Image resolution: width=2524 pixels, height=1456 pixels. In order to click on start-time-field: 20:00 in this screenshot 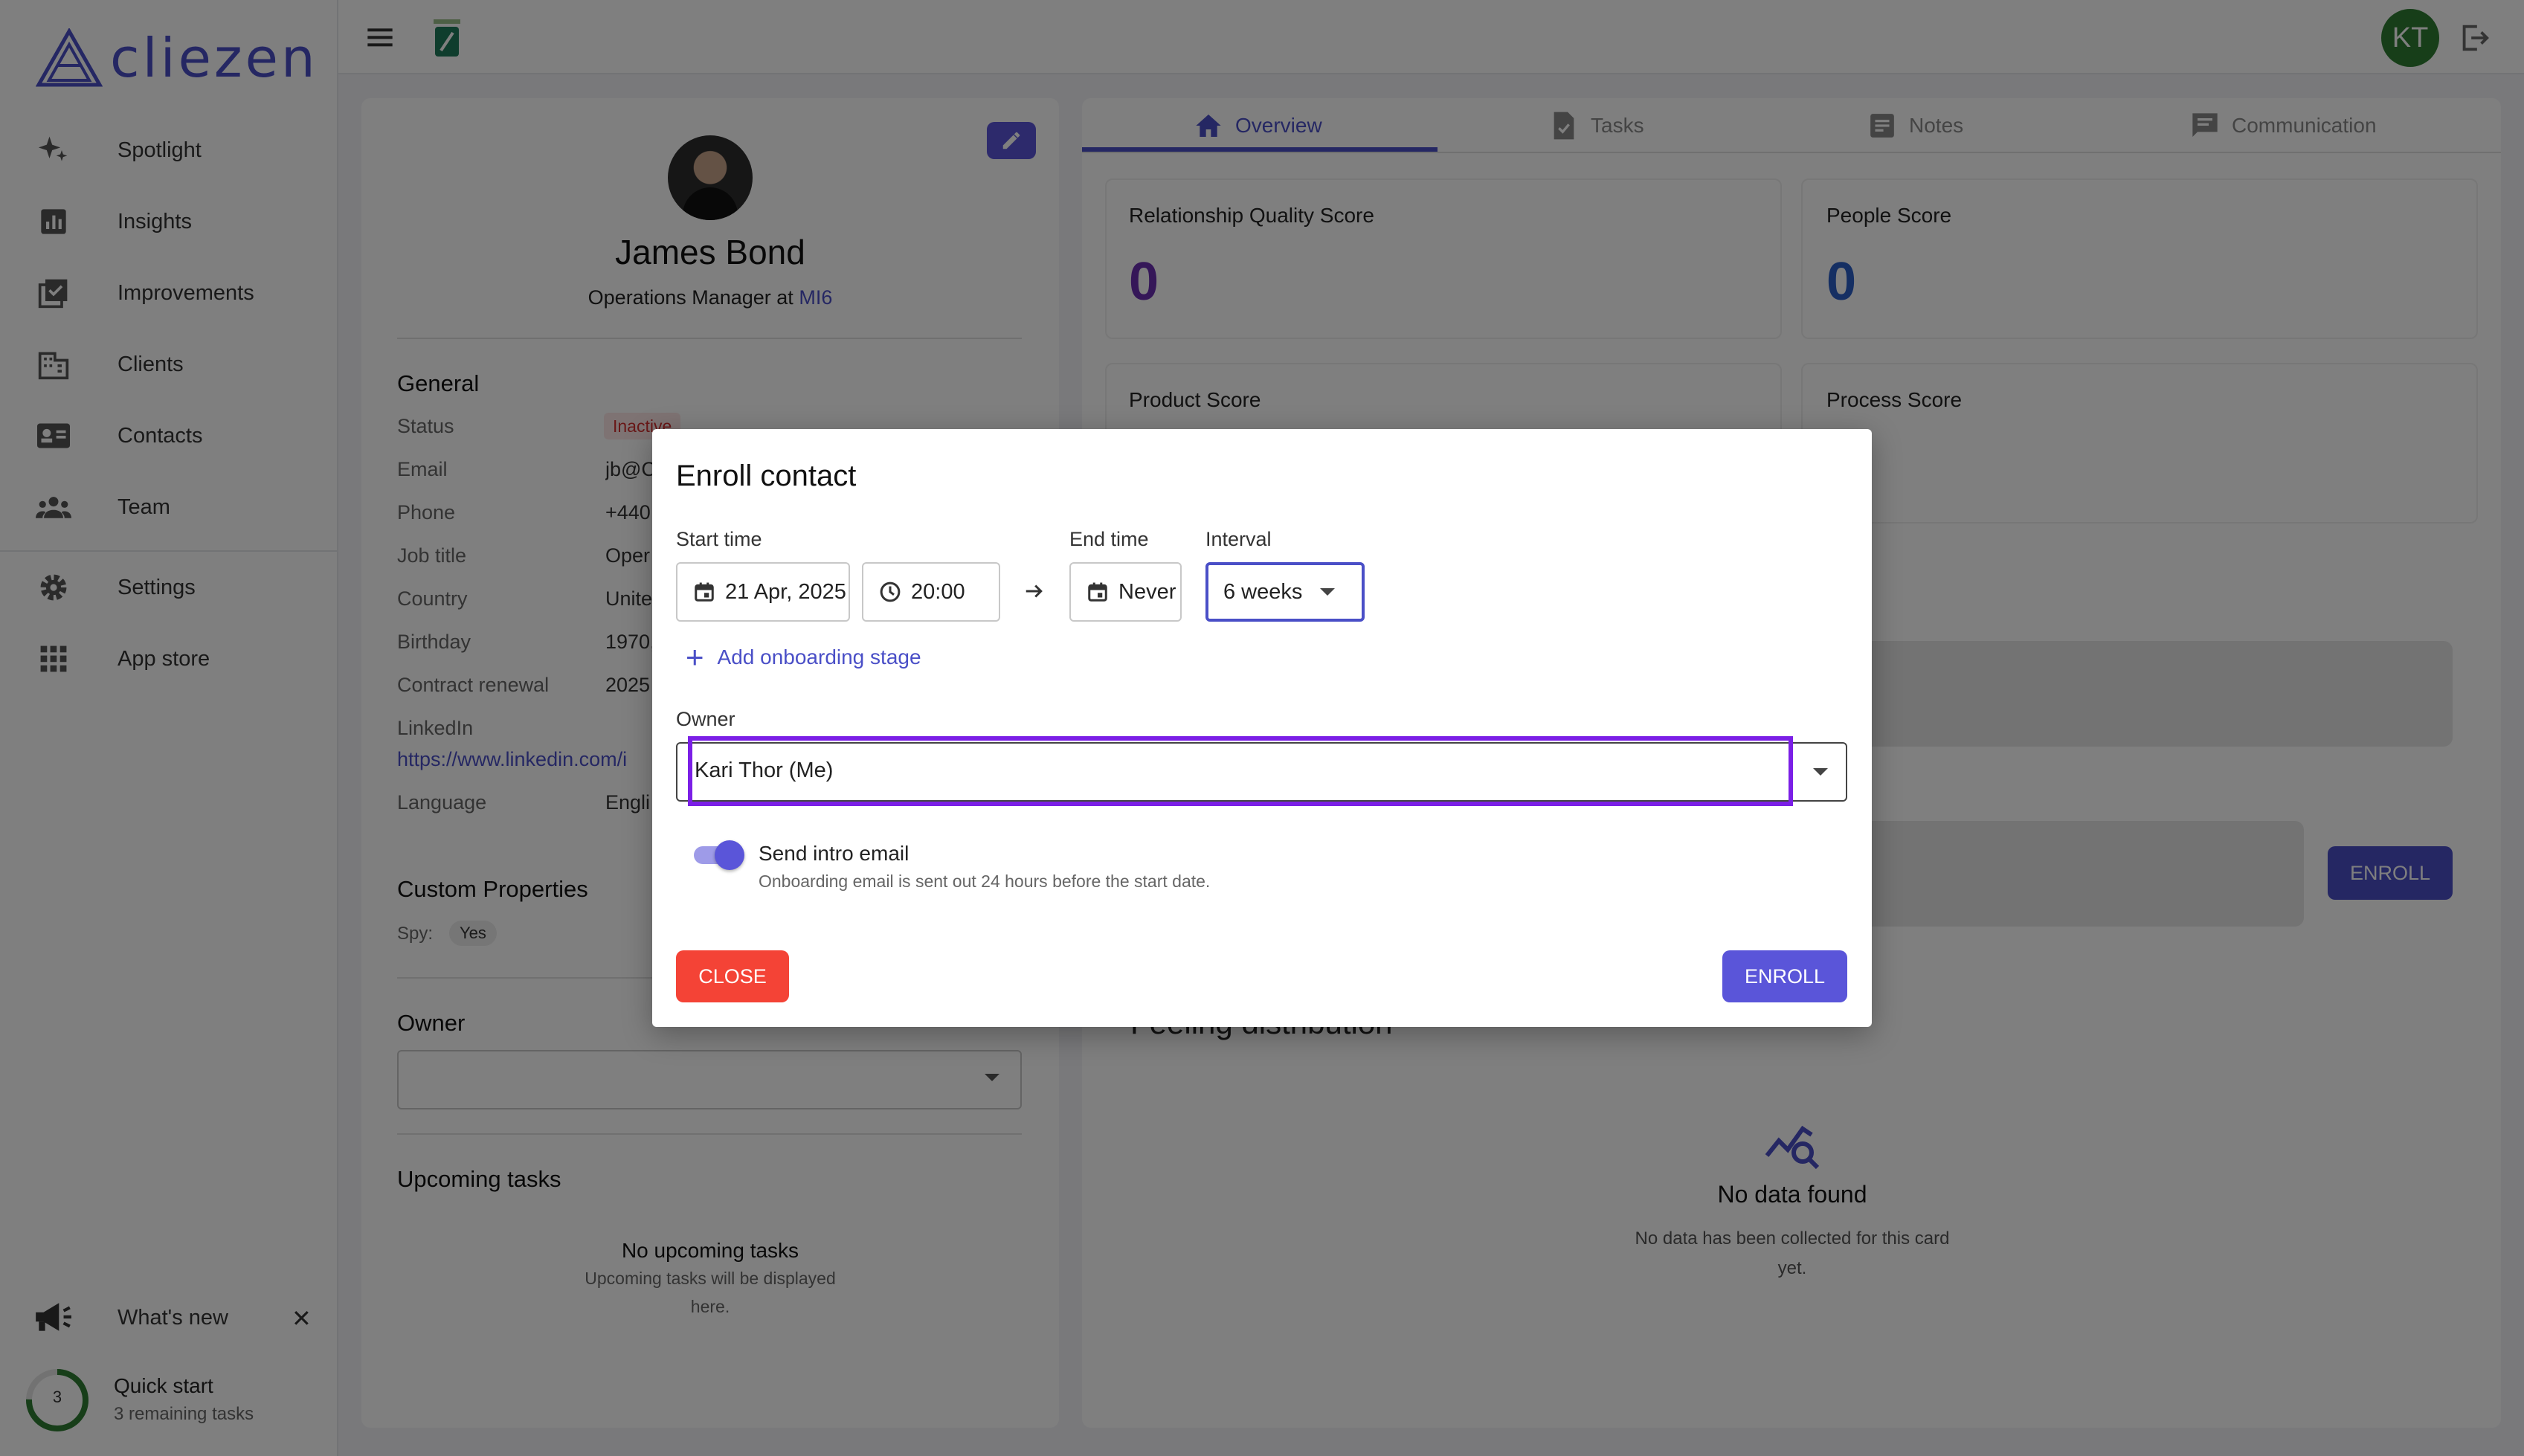, I will do `click(931, 592)`.